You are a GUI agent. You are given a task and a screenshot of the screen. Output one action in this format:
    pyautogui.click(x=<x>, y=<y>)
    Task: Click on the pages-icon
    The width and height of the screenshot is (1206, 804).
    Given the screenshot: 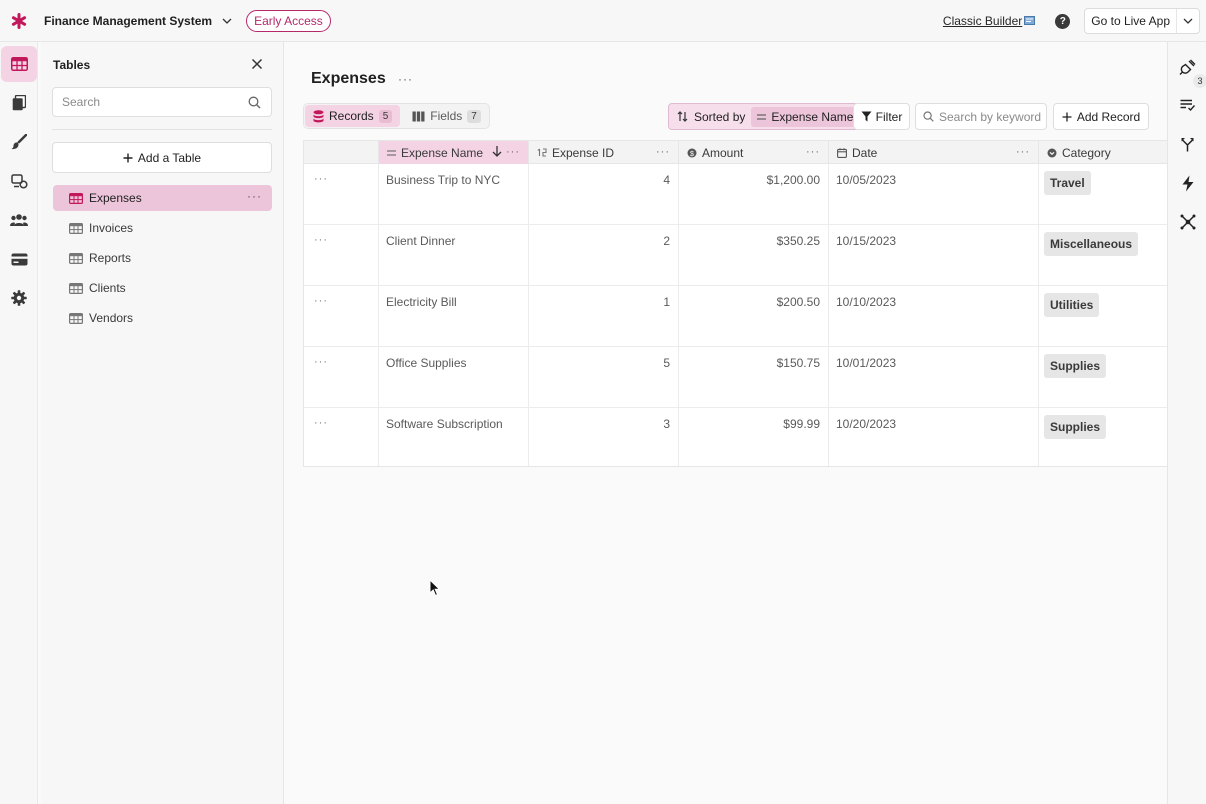 What is the action you would take?
    pyautogui.click(x=19, y=103)
    